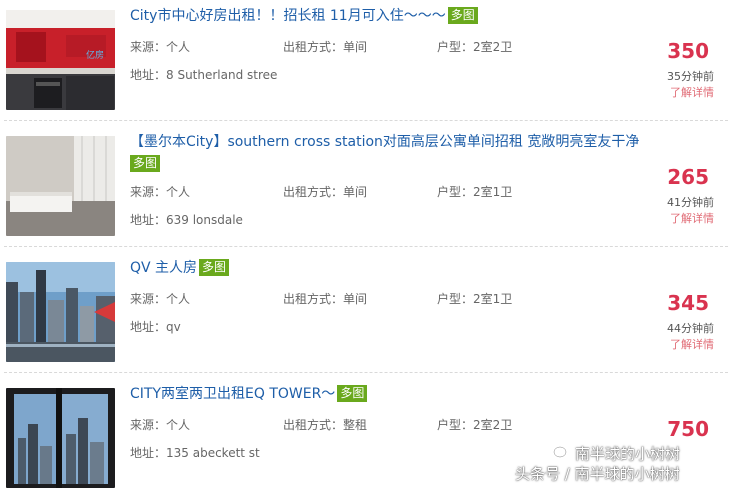 The image size is (729, 491). I want to click on bedroom-photo, so click(60, 186).